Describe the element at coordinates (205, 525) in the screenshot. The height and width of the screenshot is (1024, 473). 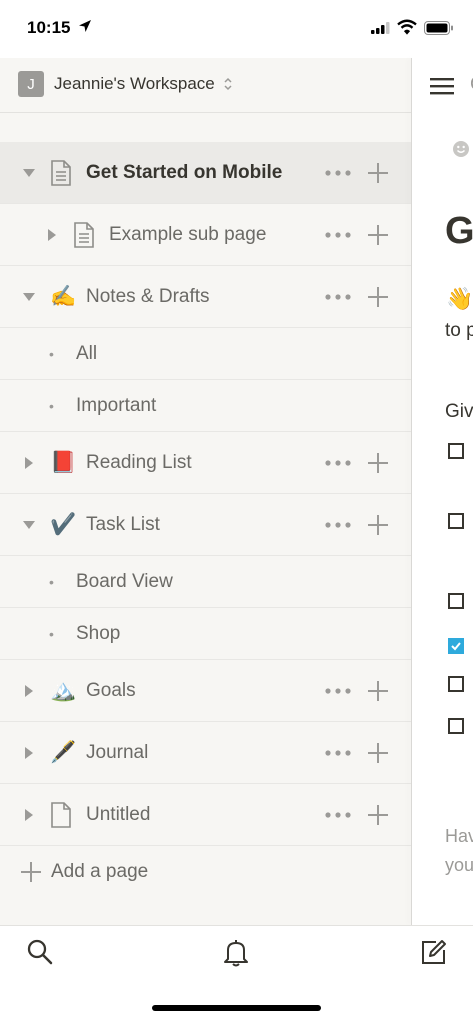
I see `sidebar-page-item: ✔️ Task List` at that location.